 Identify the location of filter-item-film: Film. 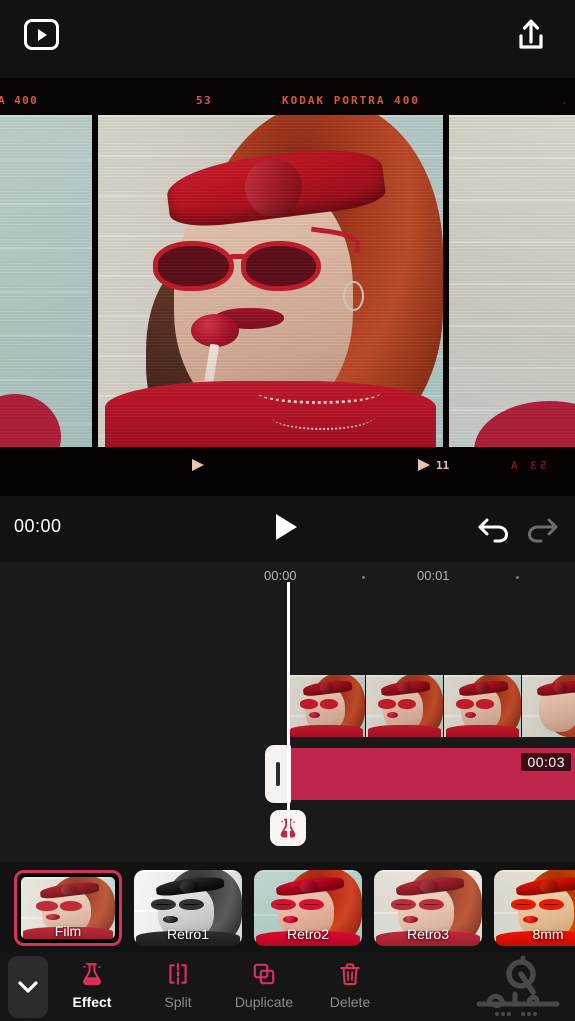
(68, 908).